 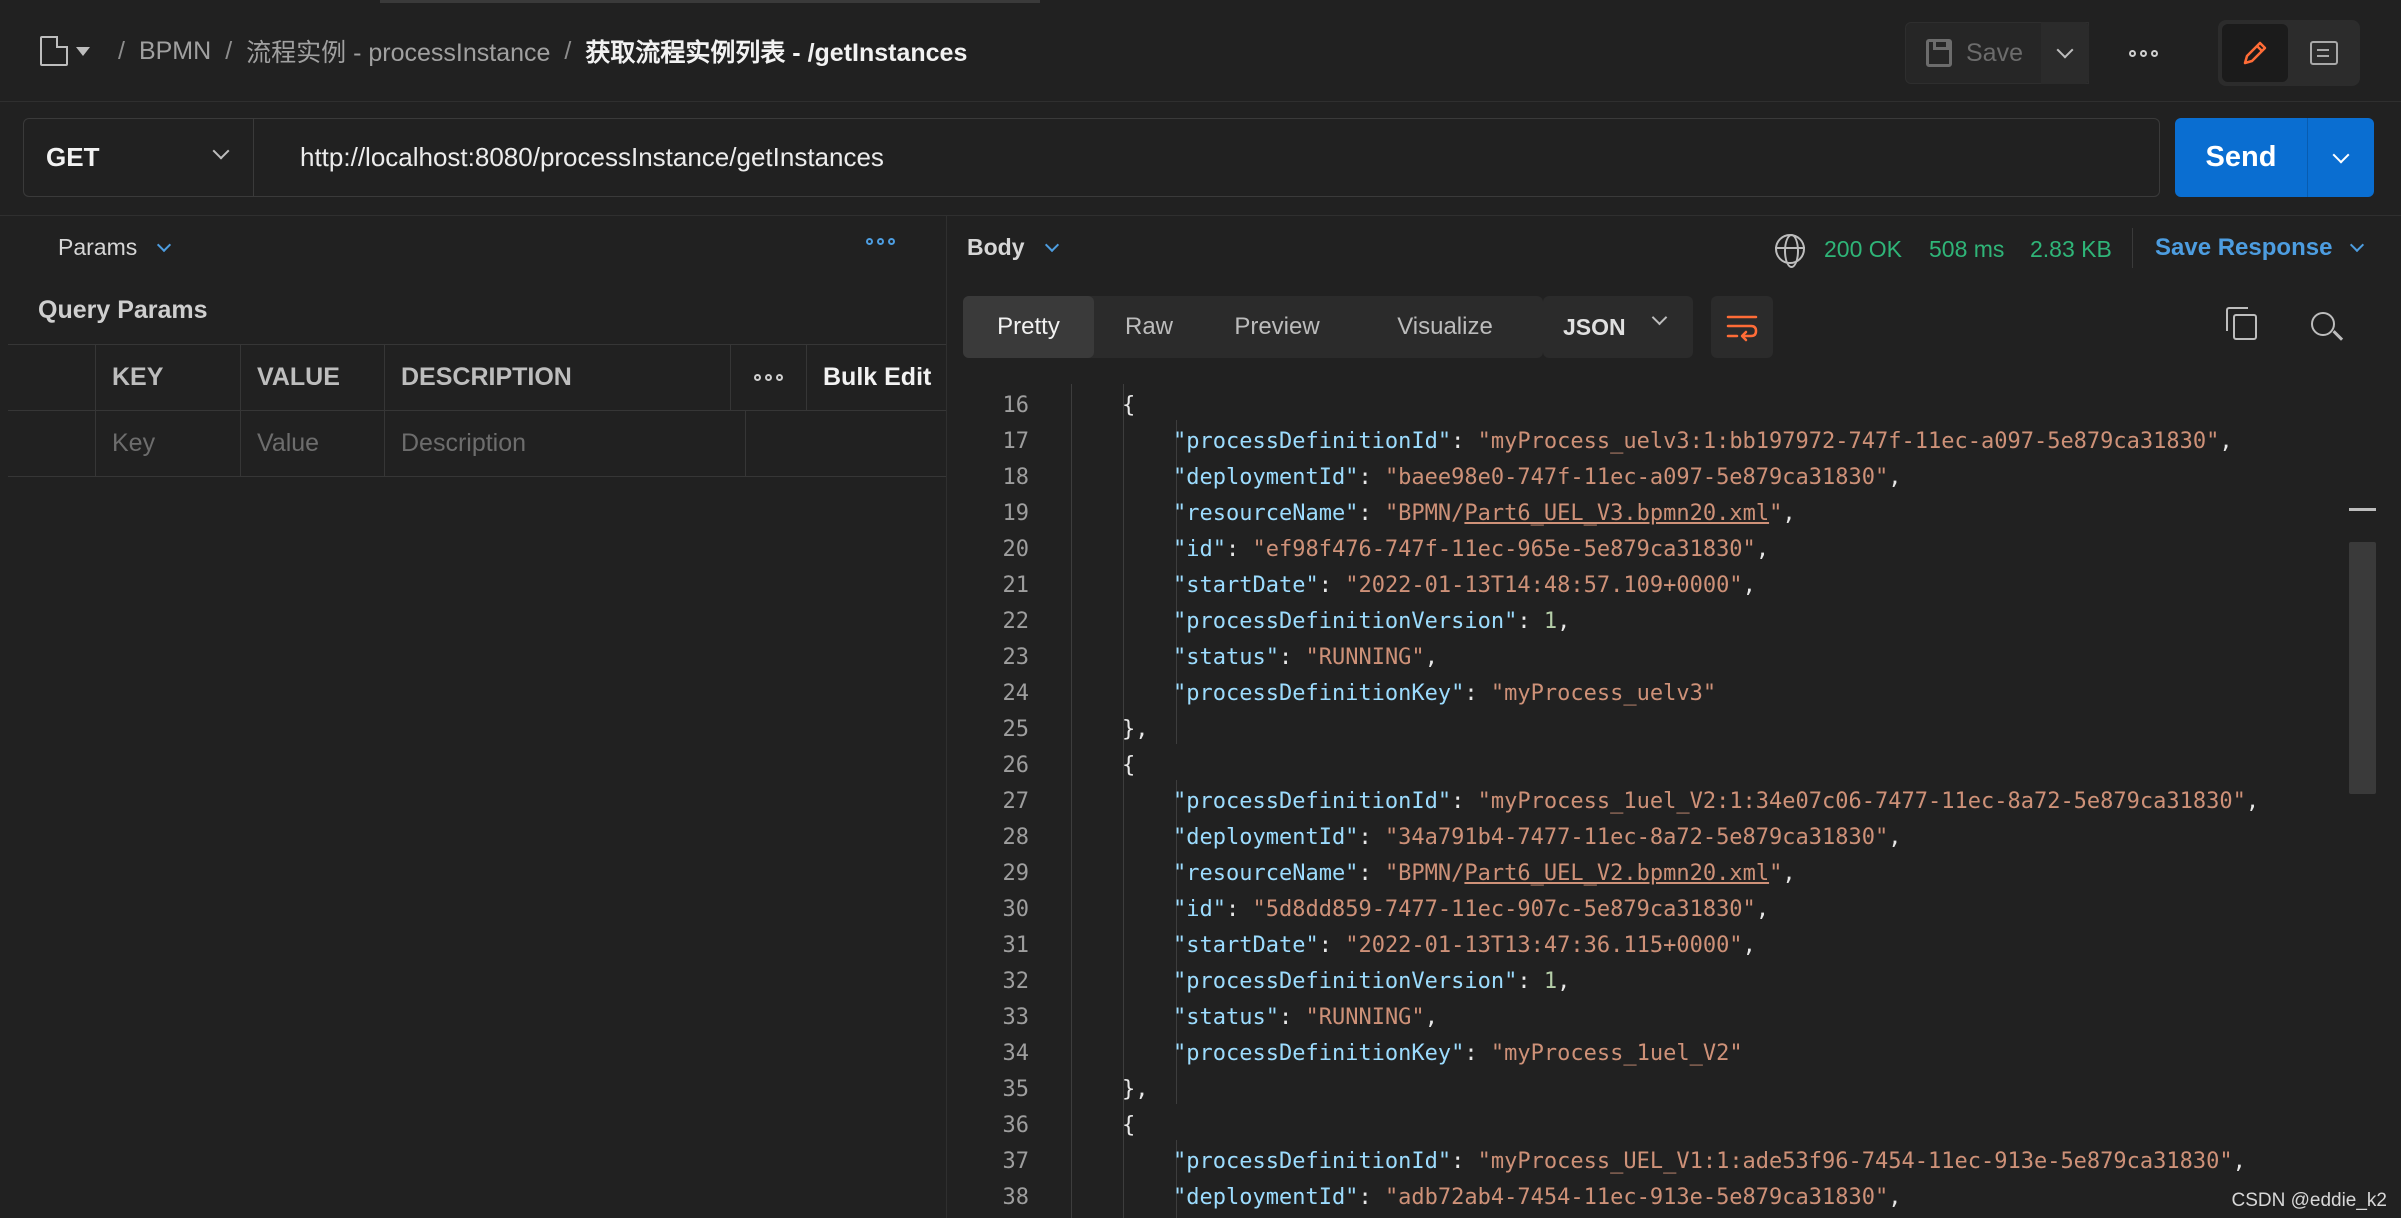 I want to click on response-time: 508 ms, so click(x=1966, y=249).